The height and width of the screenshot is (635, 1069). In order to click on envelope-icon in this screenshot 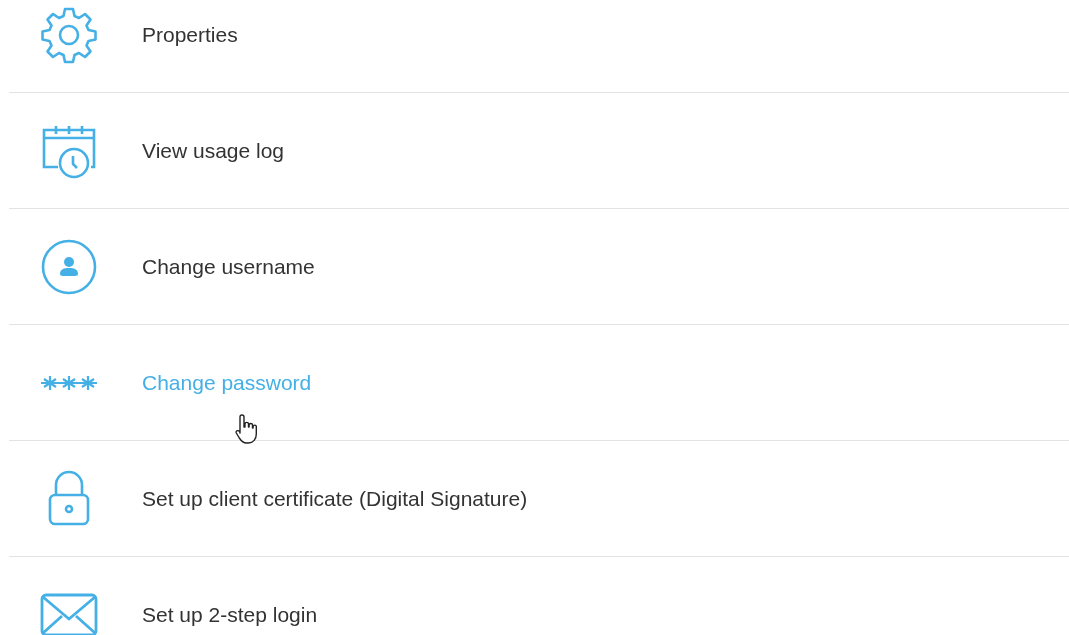, I will do `click(68, 614)`.